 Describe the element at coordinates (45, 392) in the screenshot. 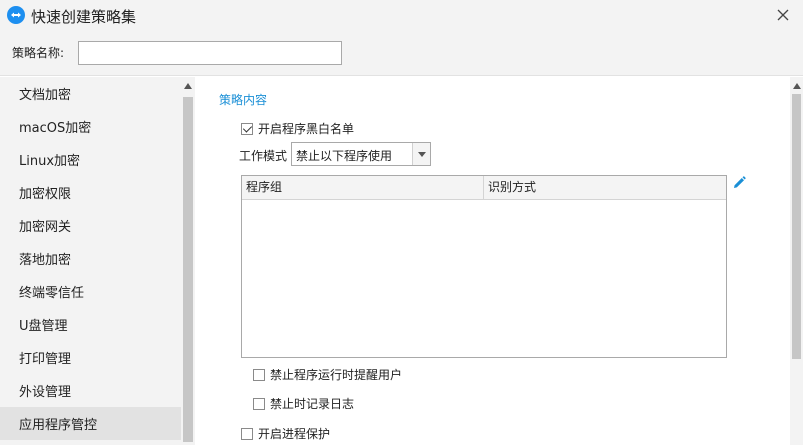

I see `sidebar-item-label: 外设管理` at that location.